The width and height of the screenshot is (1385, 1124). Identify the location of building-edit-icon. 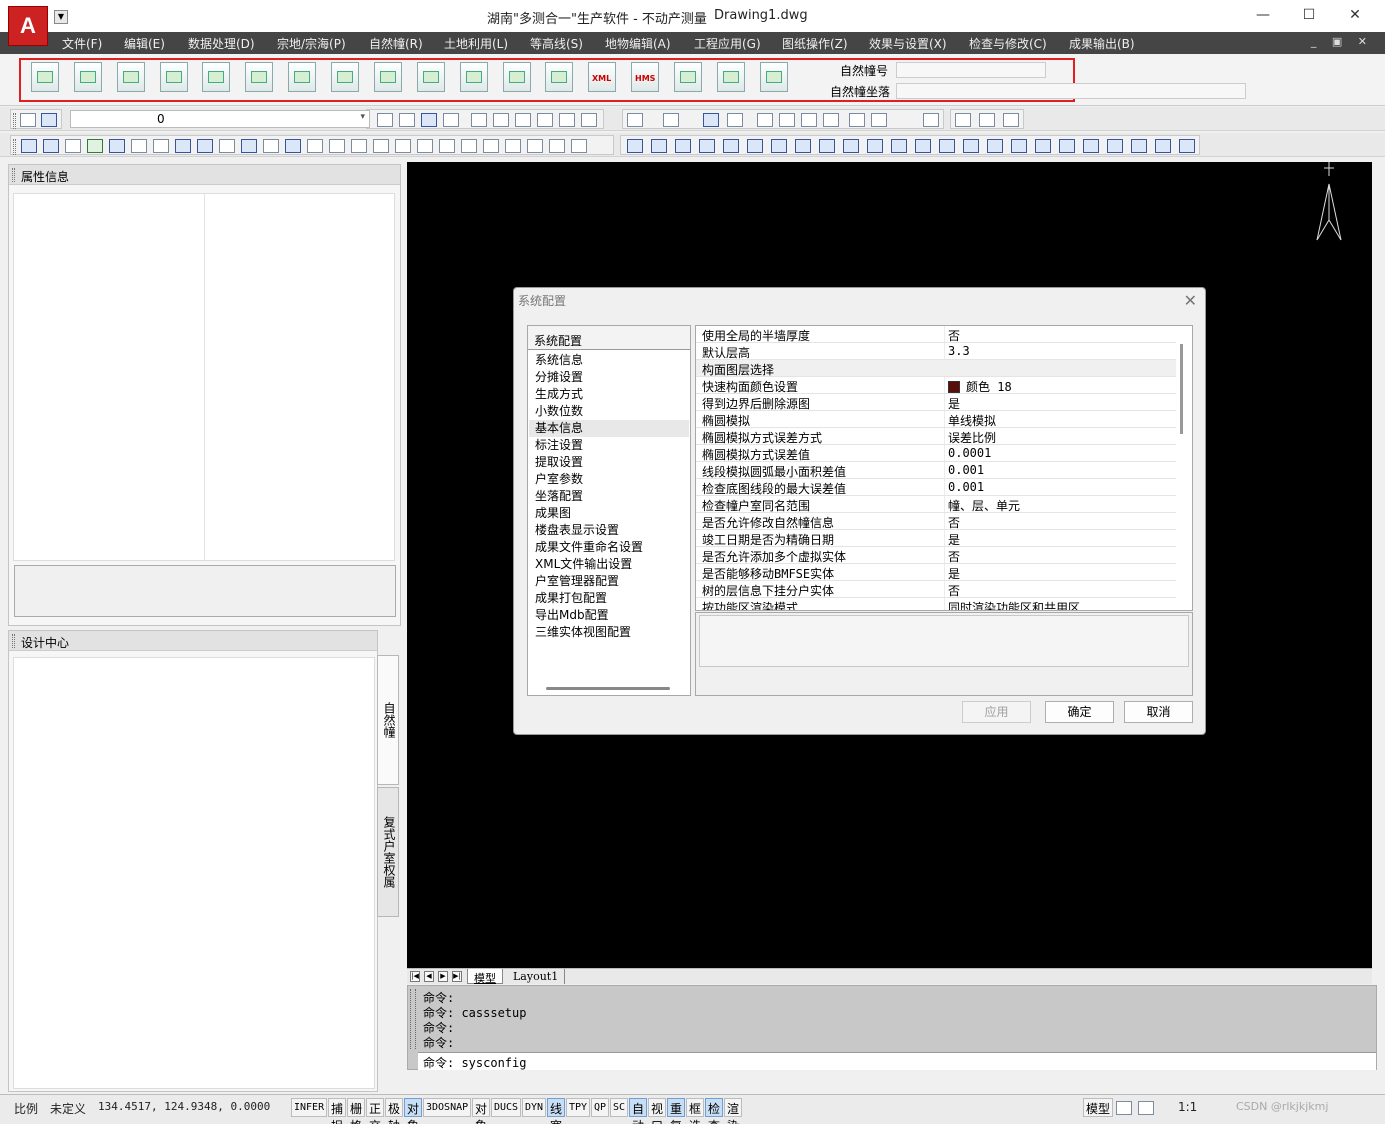
(216, 77).